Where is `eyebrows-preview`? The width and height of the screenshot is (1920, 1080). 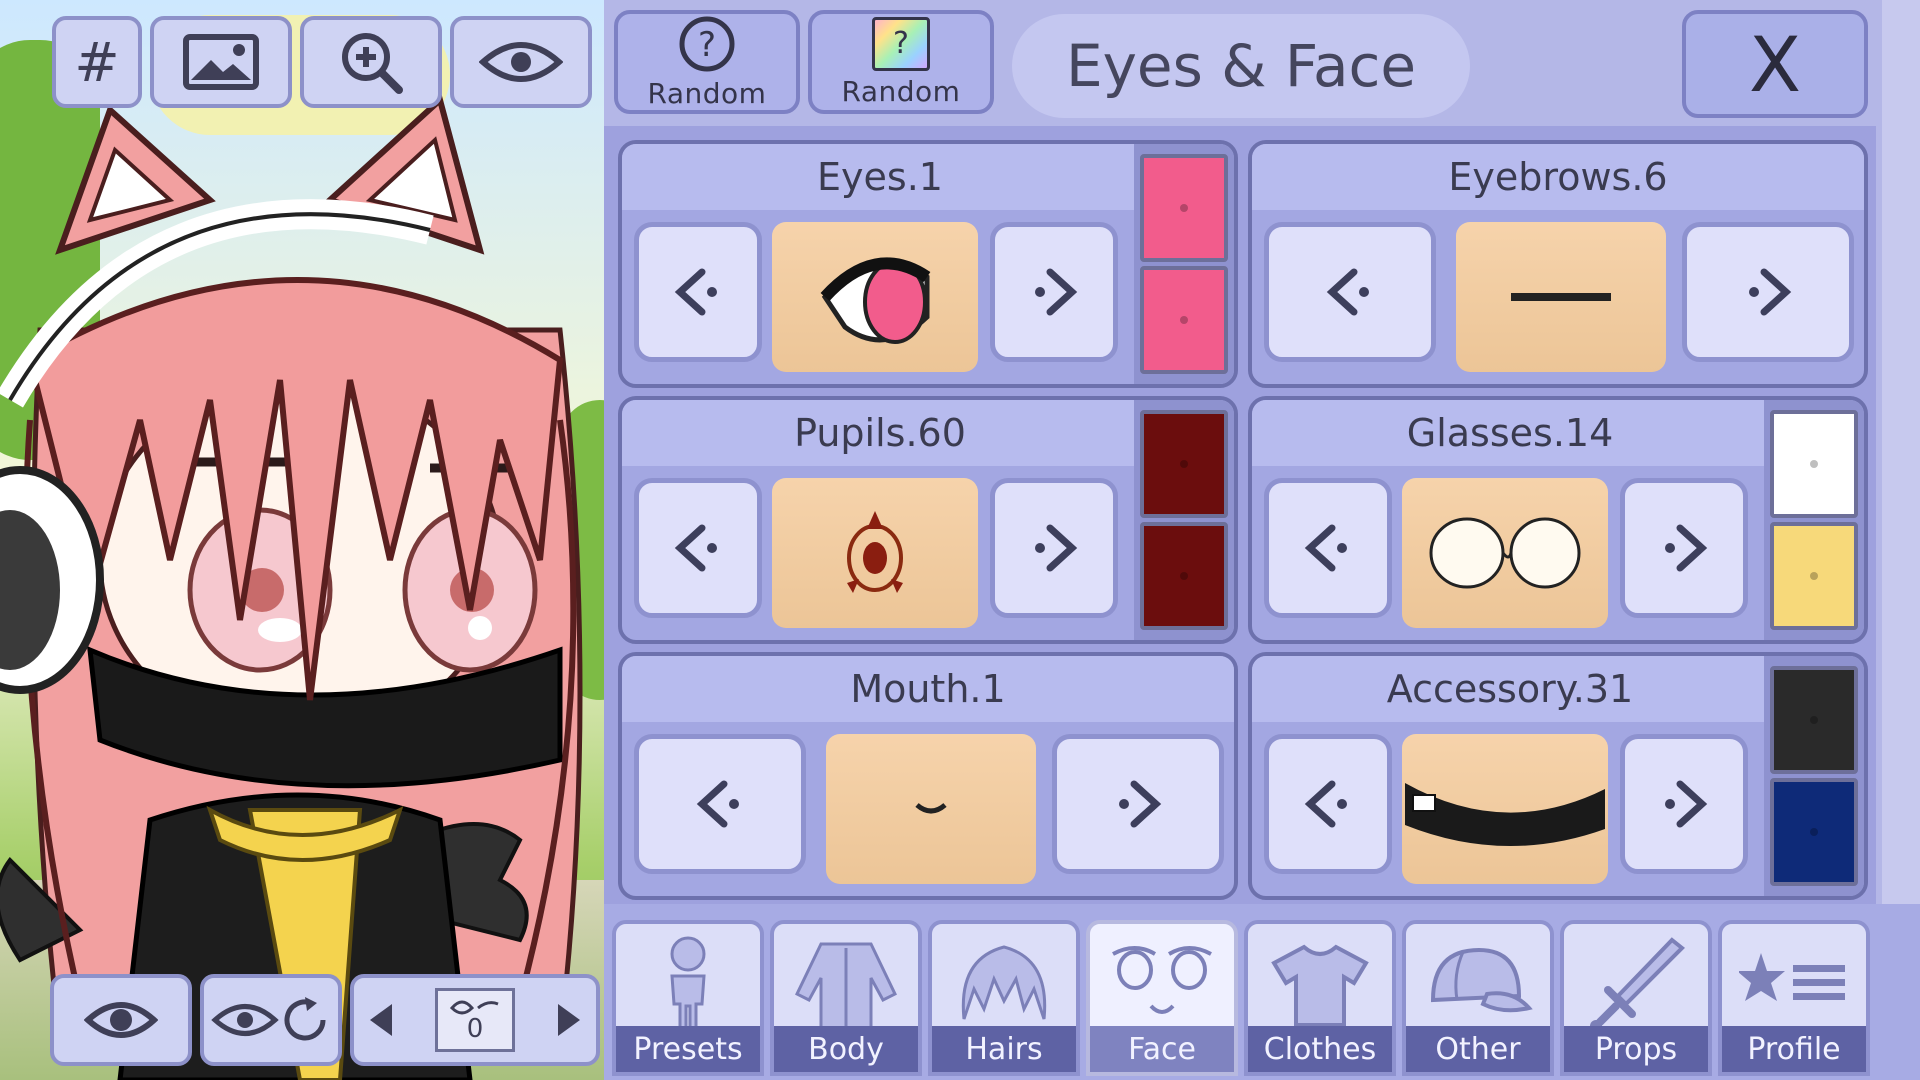
eyebrows-preview is located at coordinates (1561, 297).